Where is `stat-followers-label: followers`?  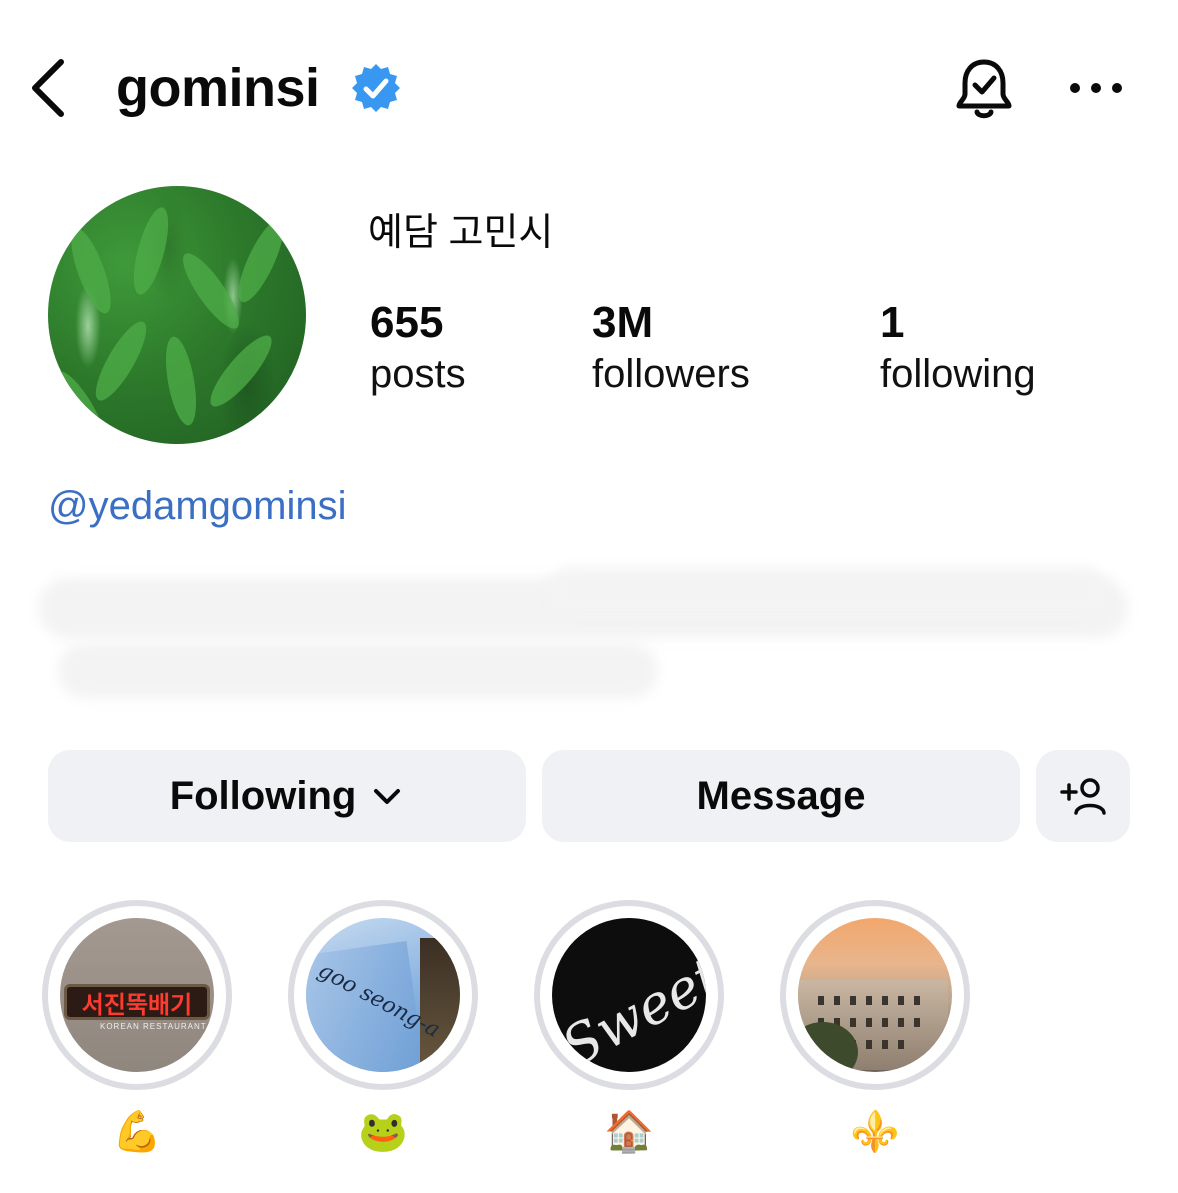 stat-followers-label: followers is located at coordinates (671, 374).